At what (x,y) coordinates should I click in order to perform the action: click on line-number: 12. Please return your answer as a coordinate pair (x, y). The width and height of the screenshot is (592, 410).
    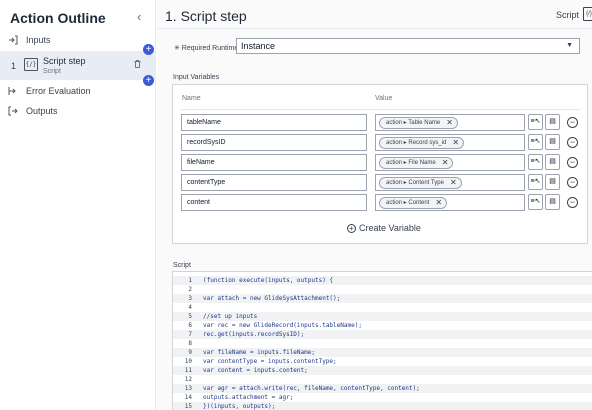
    Looking at the image, I should click on (188, 379).